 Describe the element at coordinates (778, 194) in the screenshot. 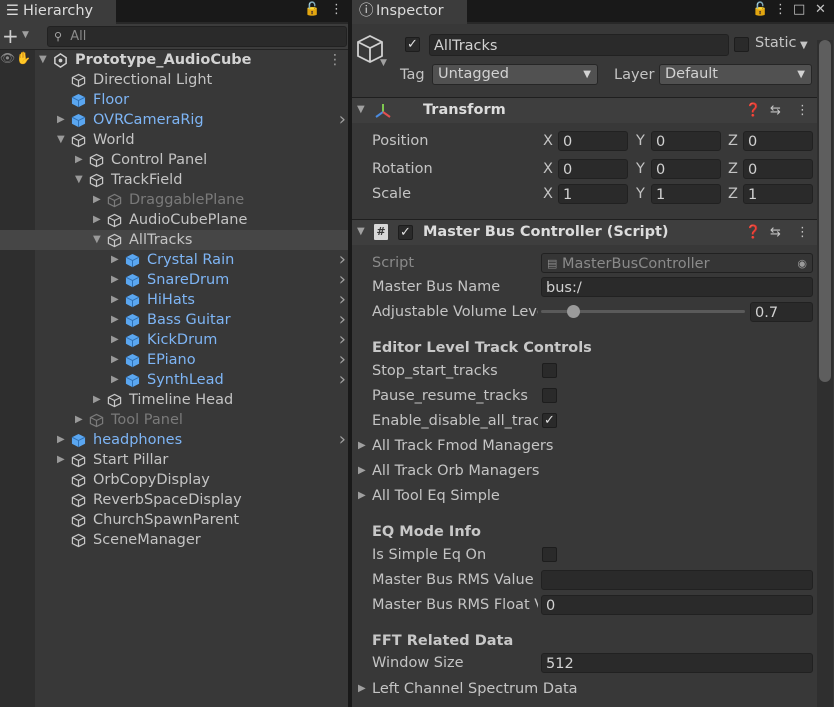

I see `scale-z-field: 1` at that location.